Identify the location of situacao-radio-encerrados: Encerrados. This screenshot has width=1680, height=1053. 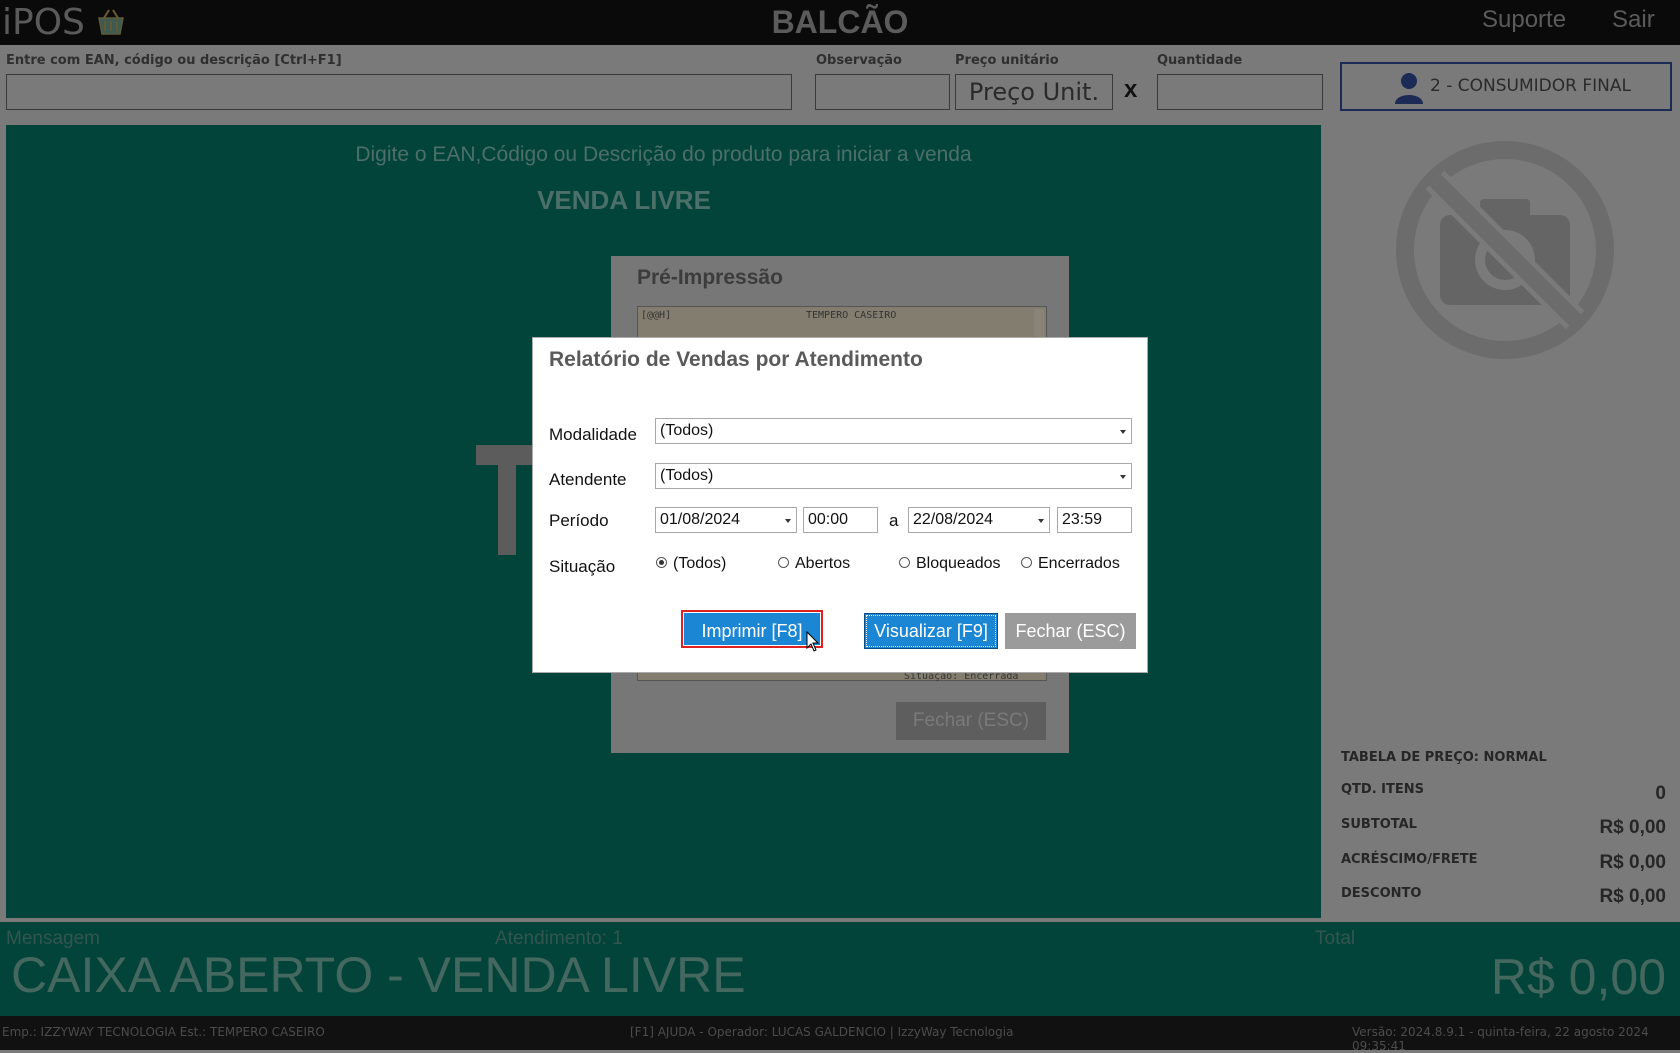
(1070, 564).